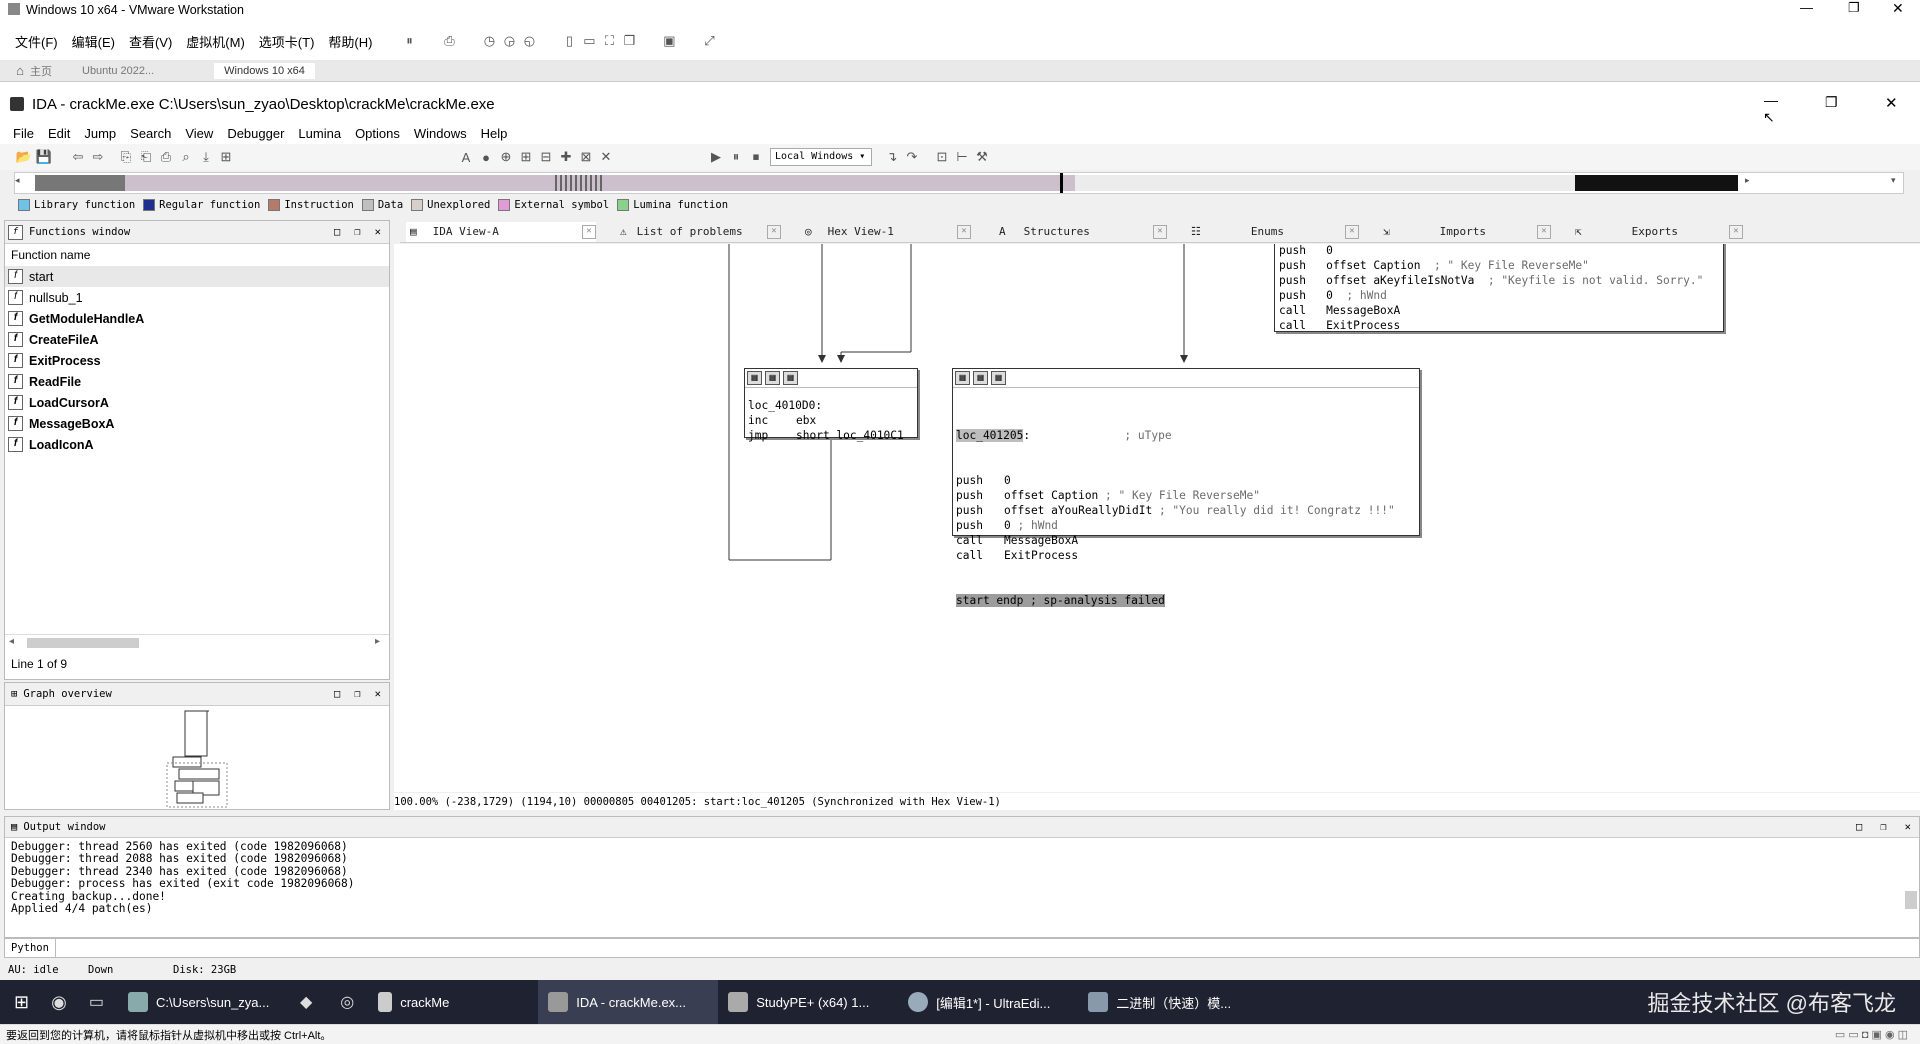 This screenshot has width=1920, height=1044. What do you see at coordinates (264, 70) in the screenshot?
I see `vm-tab-windows: Windows 10 x64` at bounding box center [264, 70].